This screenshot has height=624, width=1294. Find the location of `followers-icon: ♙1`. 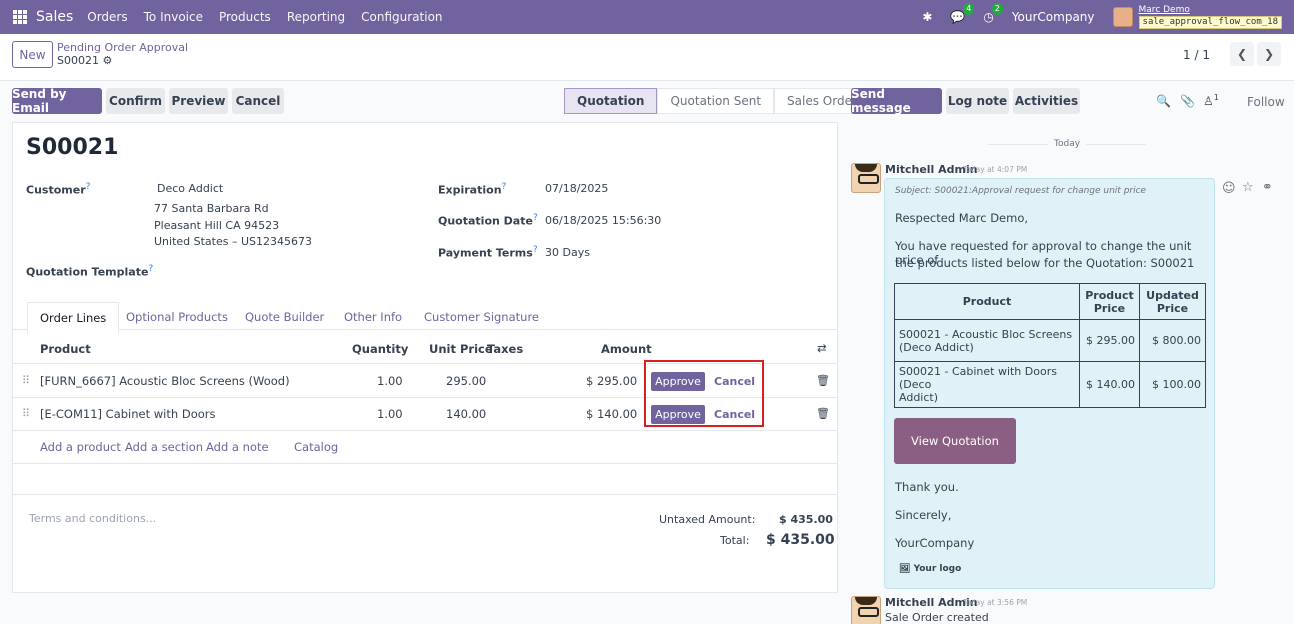

followers-icon: ♙1 is located at coordinates (1211, 100).